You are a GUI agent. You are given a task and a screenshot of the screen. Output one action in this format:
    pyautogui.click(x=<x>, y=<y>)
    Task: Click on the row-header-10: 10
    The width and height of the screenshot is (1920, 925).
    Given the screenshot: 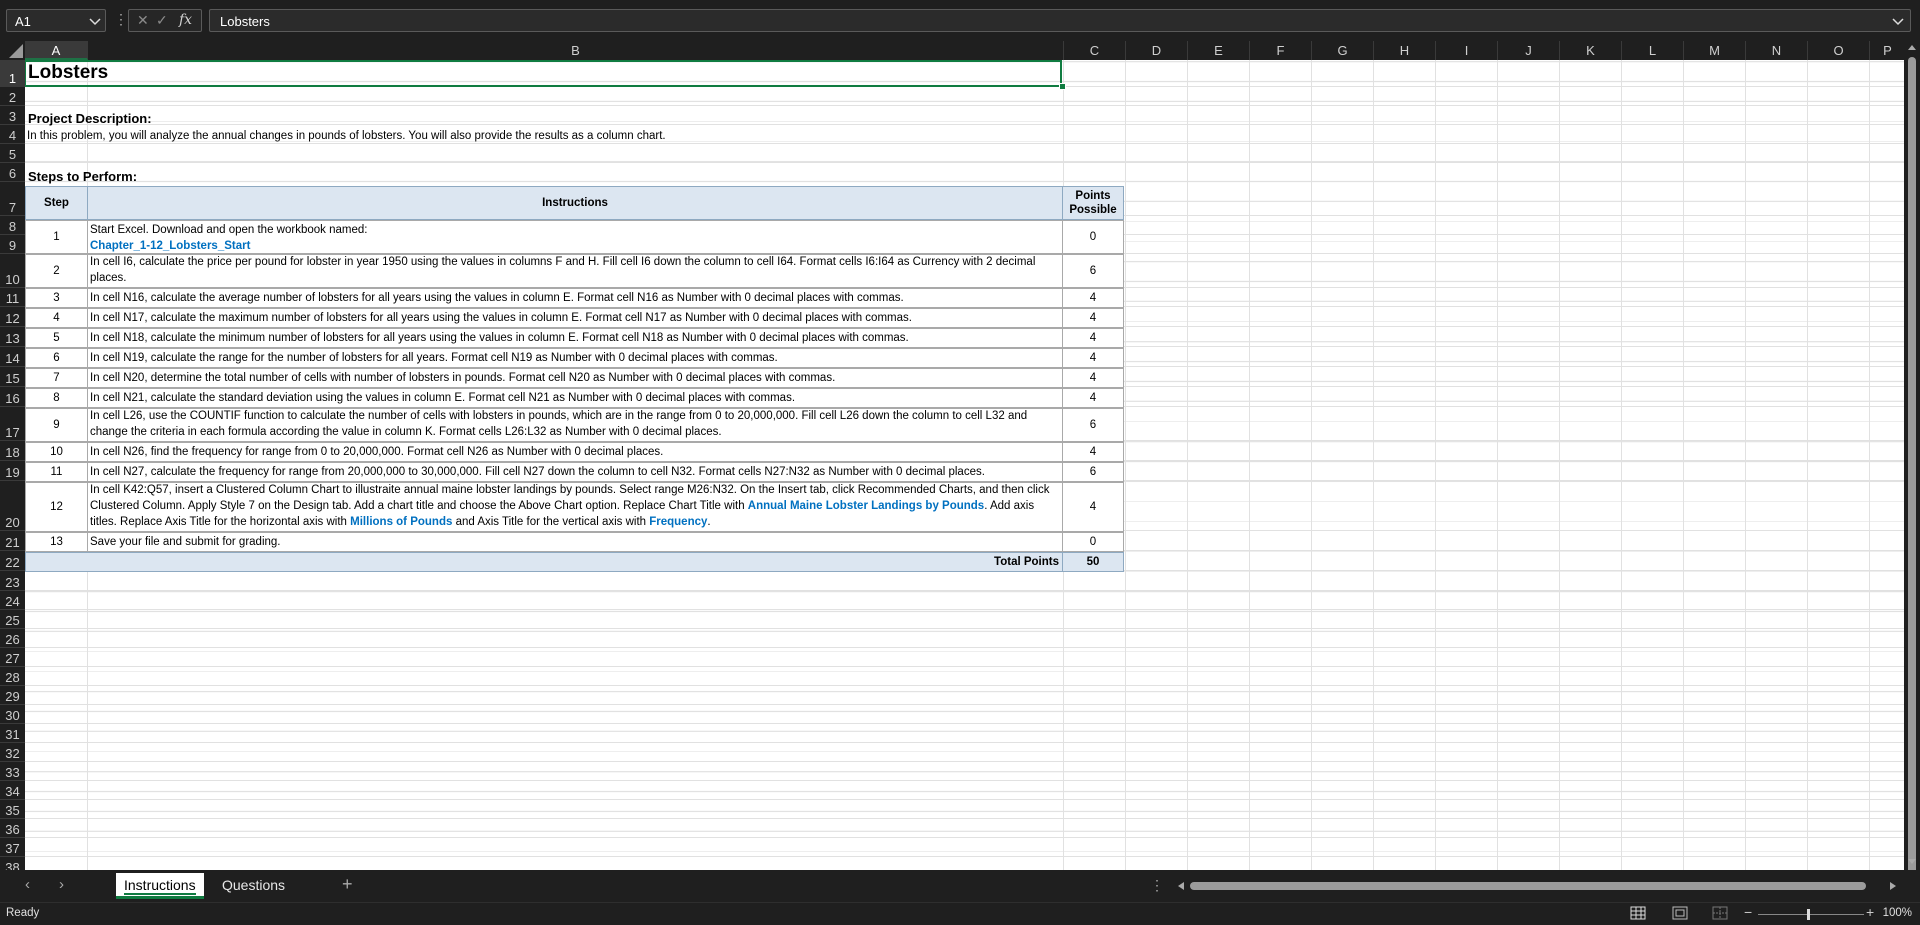 What is the action you would take?
    pyautogui.click(x=12, y=271)
    